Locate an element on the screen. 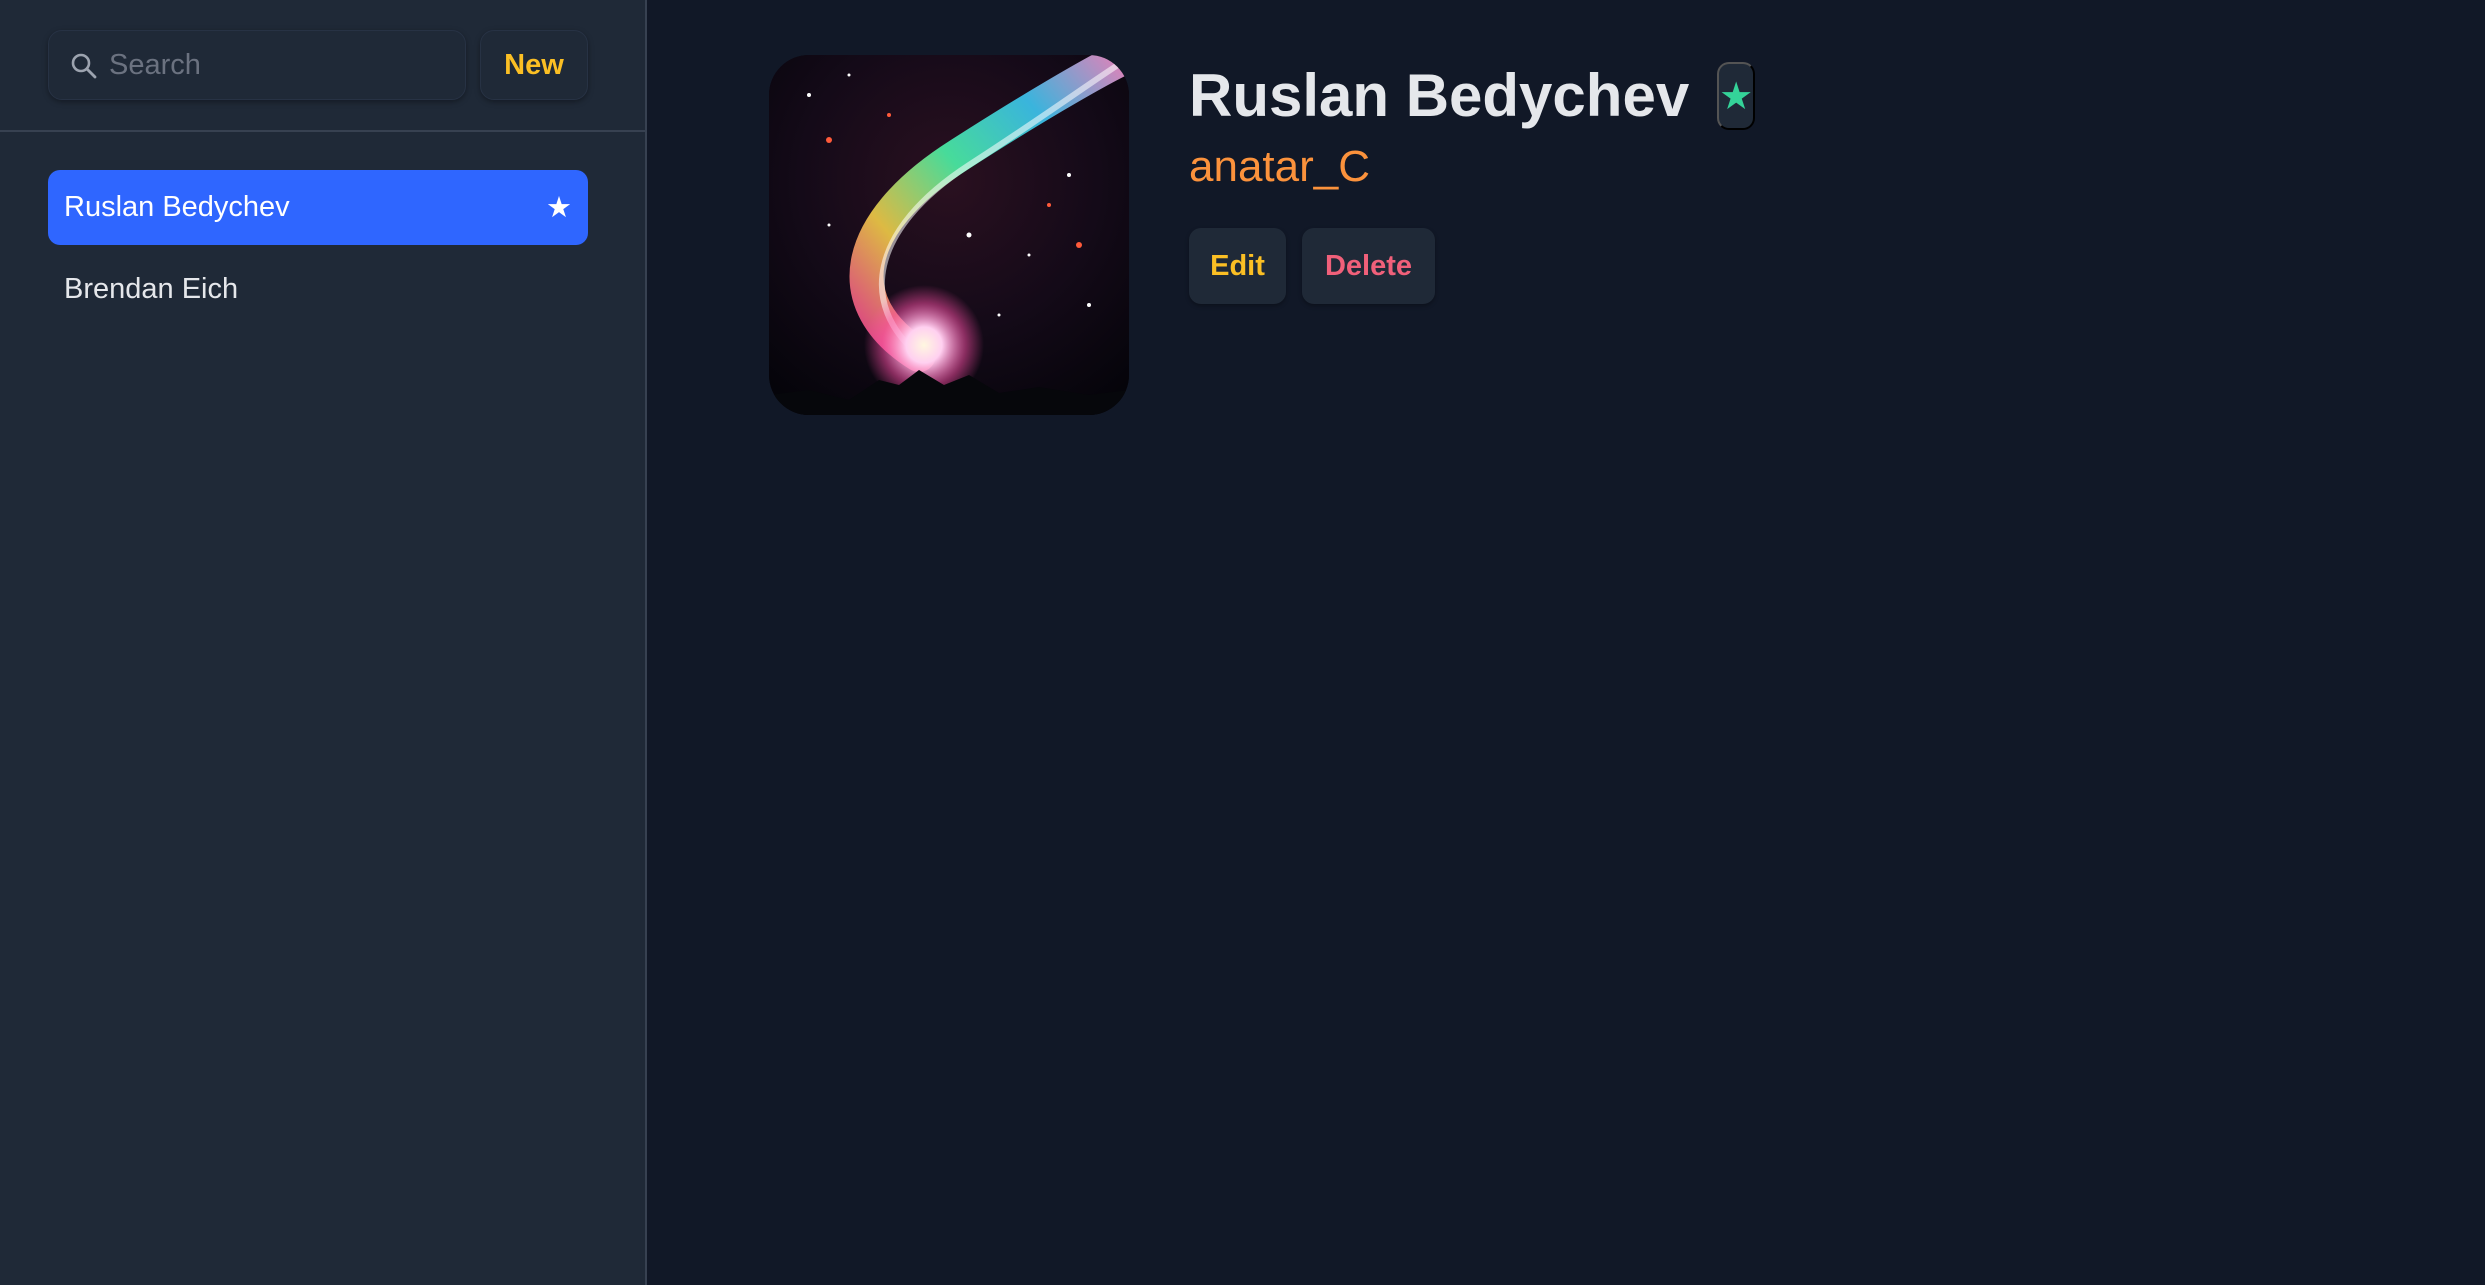  favorite-toggle-button: ★ is located at coordinates (1736, 96).